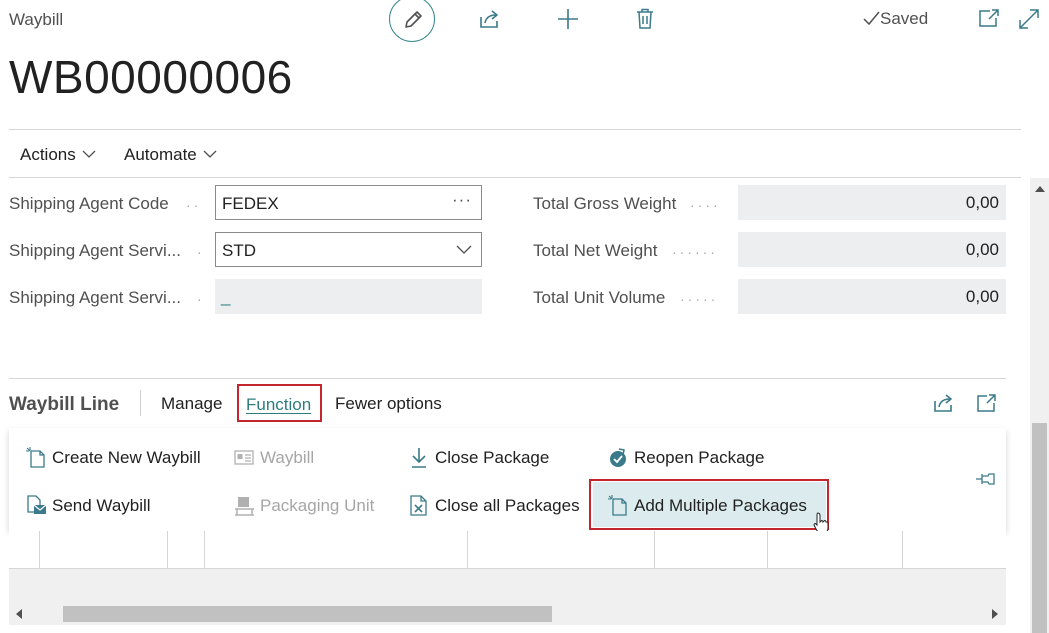 The image size is (1049, 633). Describe the element at coordinates (872, 249) in the screenshot. I see `total-net-weight-value: 0,00` at that location.